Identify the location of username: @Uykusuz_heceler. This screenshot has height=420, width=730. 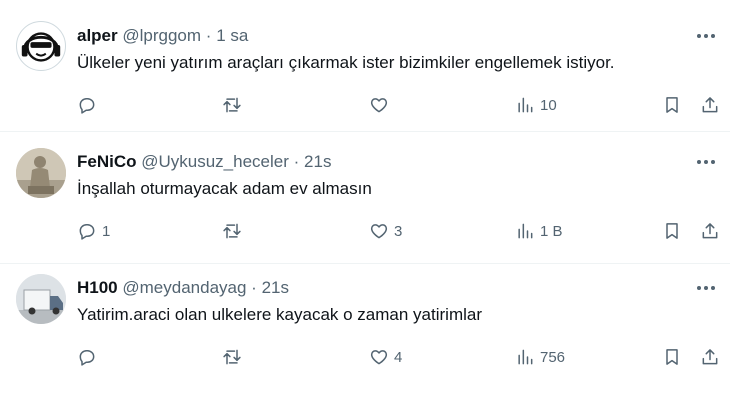
(215, 161).